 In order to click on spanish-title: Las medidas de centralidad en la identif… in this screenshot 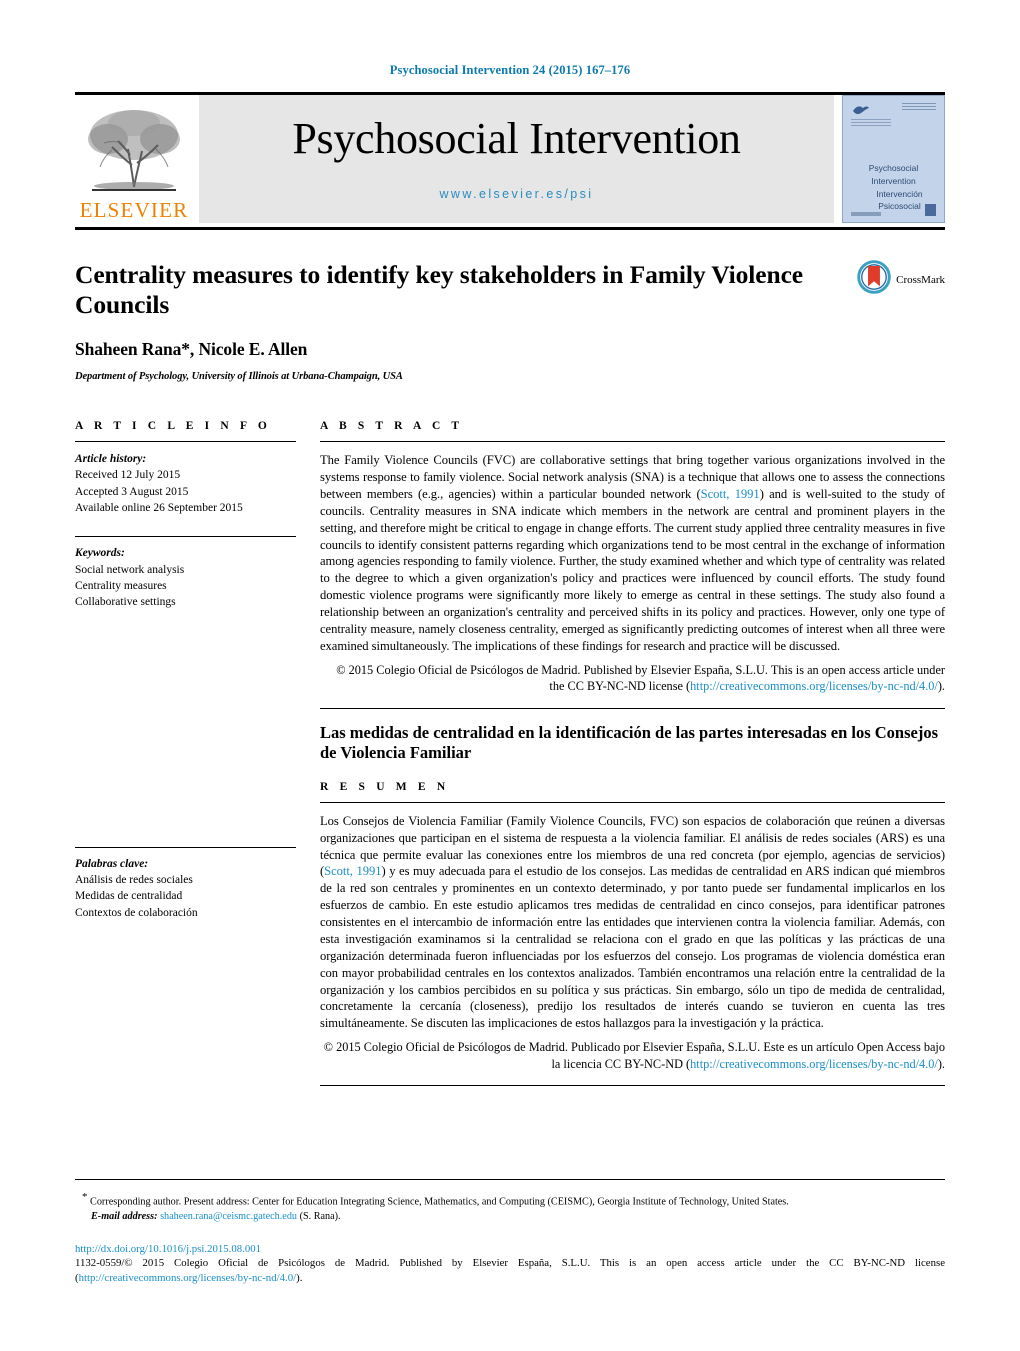, I will do `click(629, 742)`.